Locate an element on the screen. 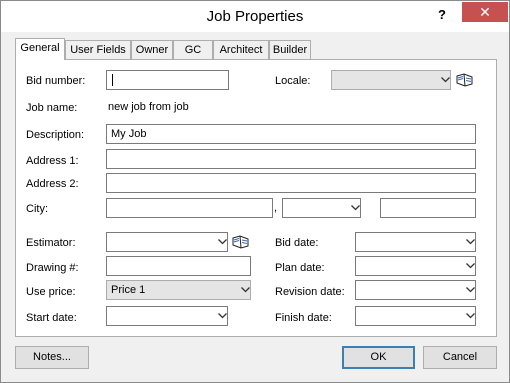 Image resolution: width=510 pixels, height=383 pixels. drawing-input is located at coordinates (178, 266).